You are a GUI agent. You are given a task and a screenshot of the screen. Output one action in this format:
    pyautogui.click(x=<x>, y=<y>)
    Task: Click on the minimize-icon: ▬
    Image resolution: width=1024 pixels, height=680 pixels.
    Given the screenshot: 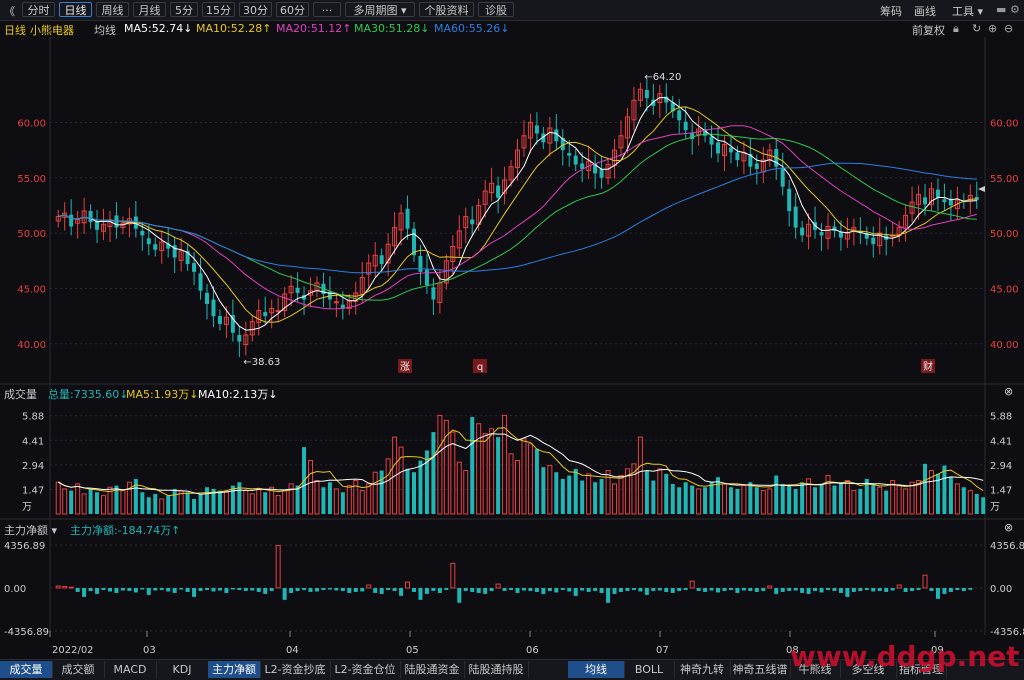 What is the action you would take?
    pyautogui.click(x=1001, y=9)
    